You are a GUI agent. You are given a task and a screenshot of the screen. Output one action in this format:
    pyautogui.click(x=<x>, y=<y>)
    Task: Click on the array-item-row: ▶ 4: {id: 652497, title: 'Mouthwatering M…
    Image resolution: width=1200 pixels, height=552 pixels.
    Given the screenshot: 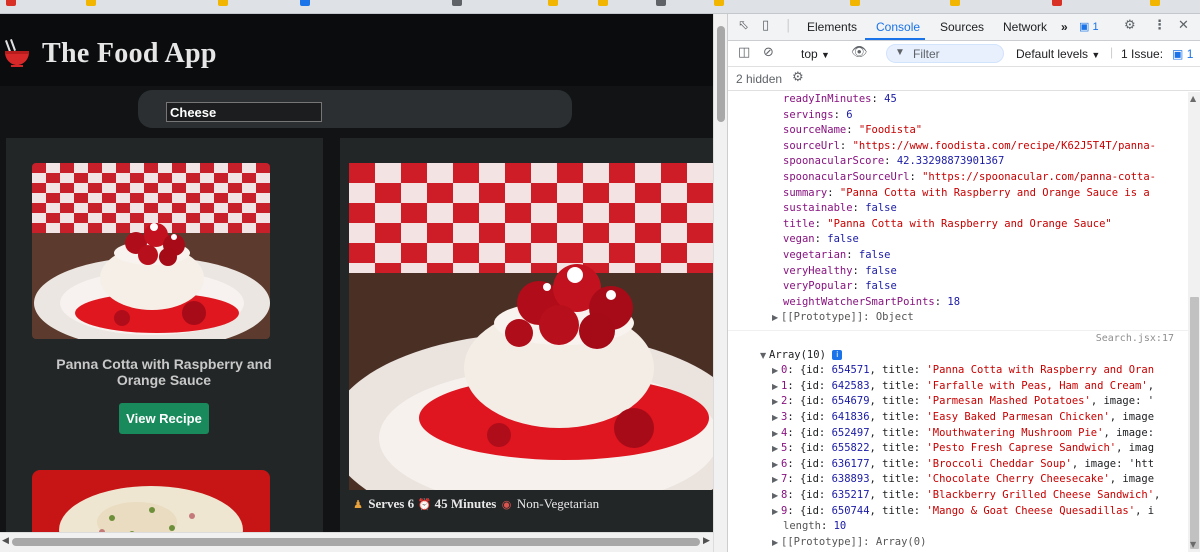 What is the action you would take?
    pyautogui.click(x=963, y=434)
    